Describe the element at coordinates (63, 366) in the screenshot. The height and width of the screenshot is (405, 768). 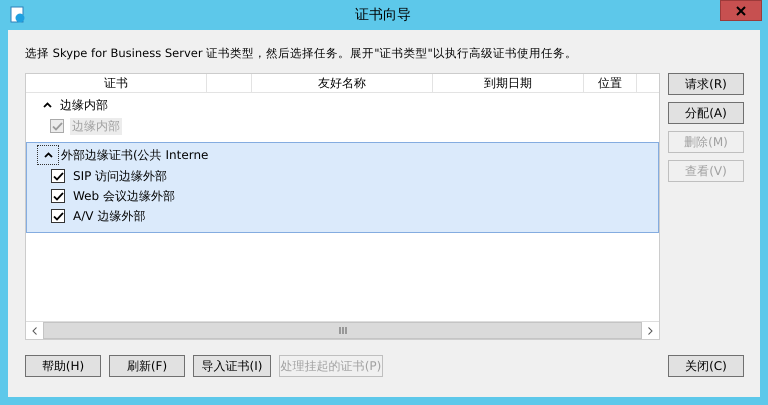
I see `footer-button: 帮助(H)` at that location.